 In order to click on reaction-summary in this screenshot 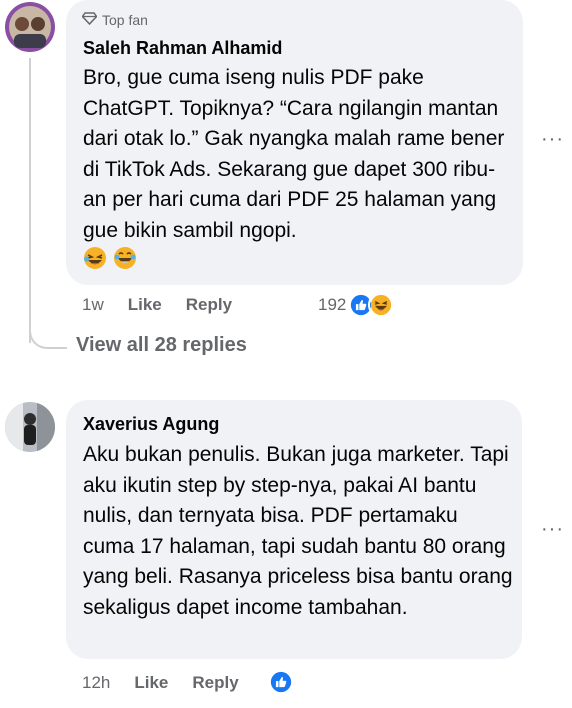, I will do `click(281, 682)`.